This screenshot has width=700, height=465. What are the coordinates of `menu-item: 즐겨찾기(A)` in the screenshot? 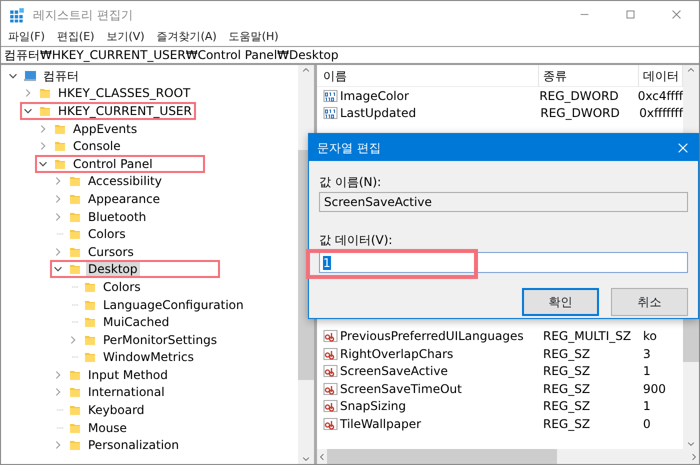 It's located at (187, 37).